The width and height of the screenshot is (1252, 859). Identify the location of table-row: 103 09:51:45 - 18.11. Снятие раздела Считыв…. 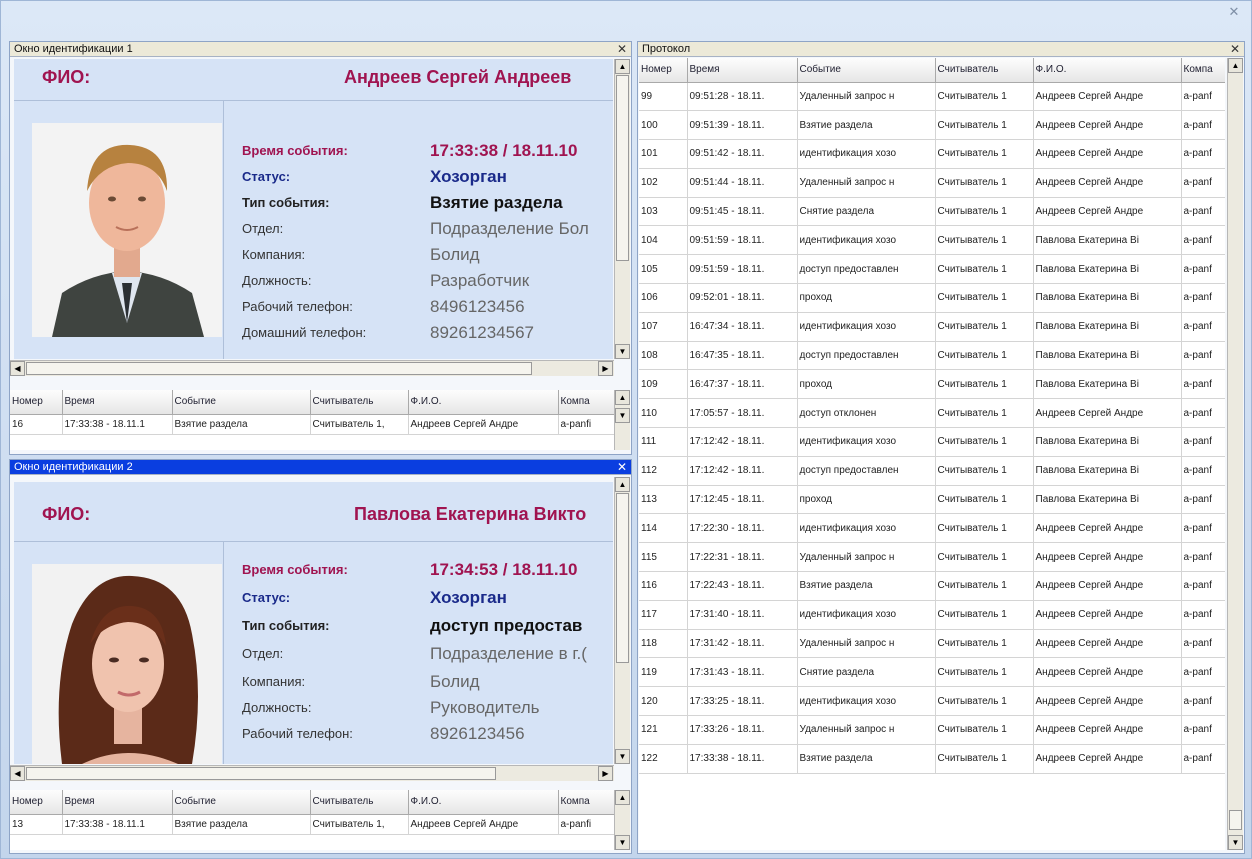
(932, 212).